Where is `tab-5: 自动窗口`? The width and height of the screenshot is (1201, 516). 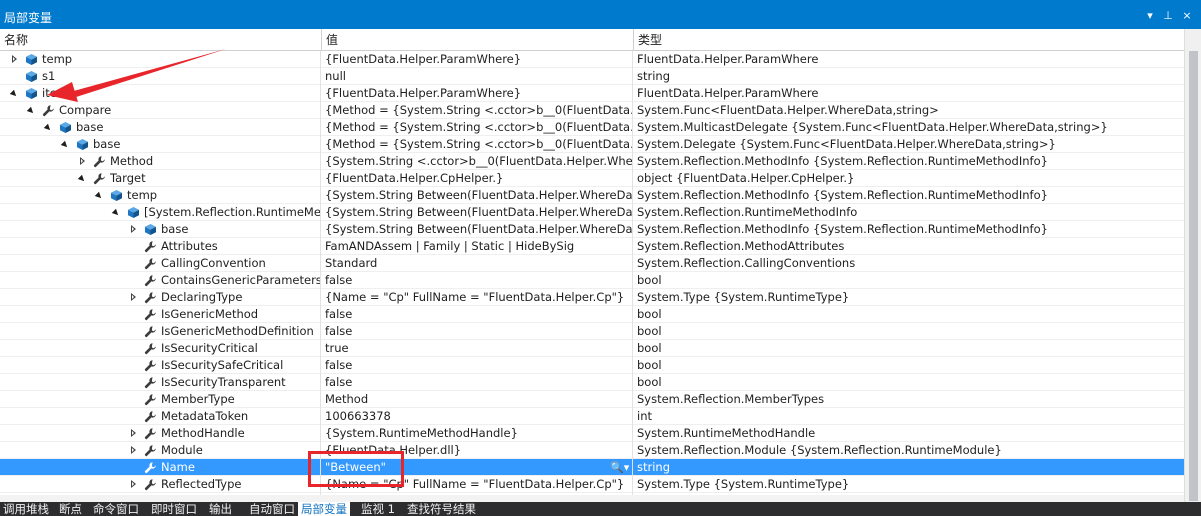 tab-5: 自动窗口 is located at coordinates (272, 509).